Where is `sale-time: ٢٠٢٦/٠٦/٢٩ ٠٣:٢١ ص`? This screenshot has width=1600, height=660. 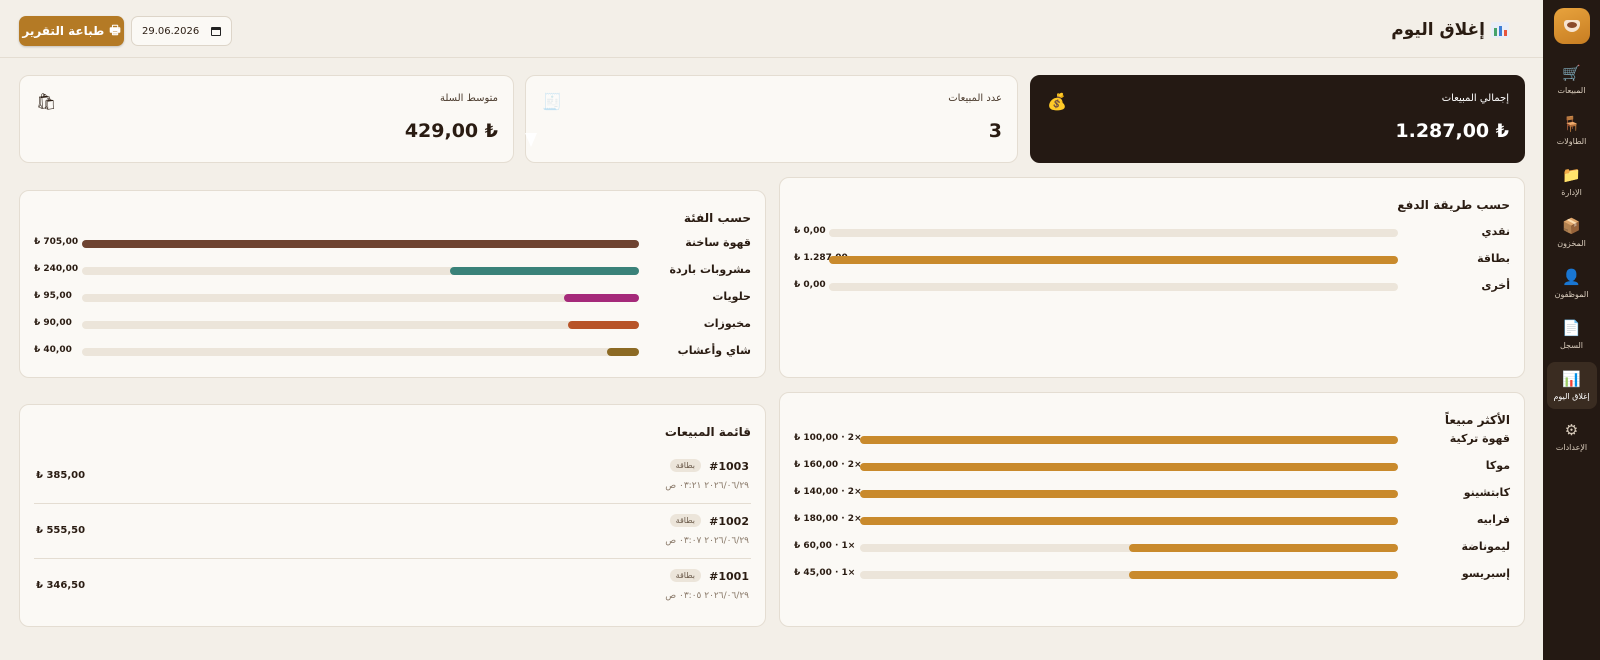
sale-time: ٢٠٢٦/٠٦/٢٩ ٠٣:٢١ ص is located at coordinates (707, 486).